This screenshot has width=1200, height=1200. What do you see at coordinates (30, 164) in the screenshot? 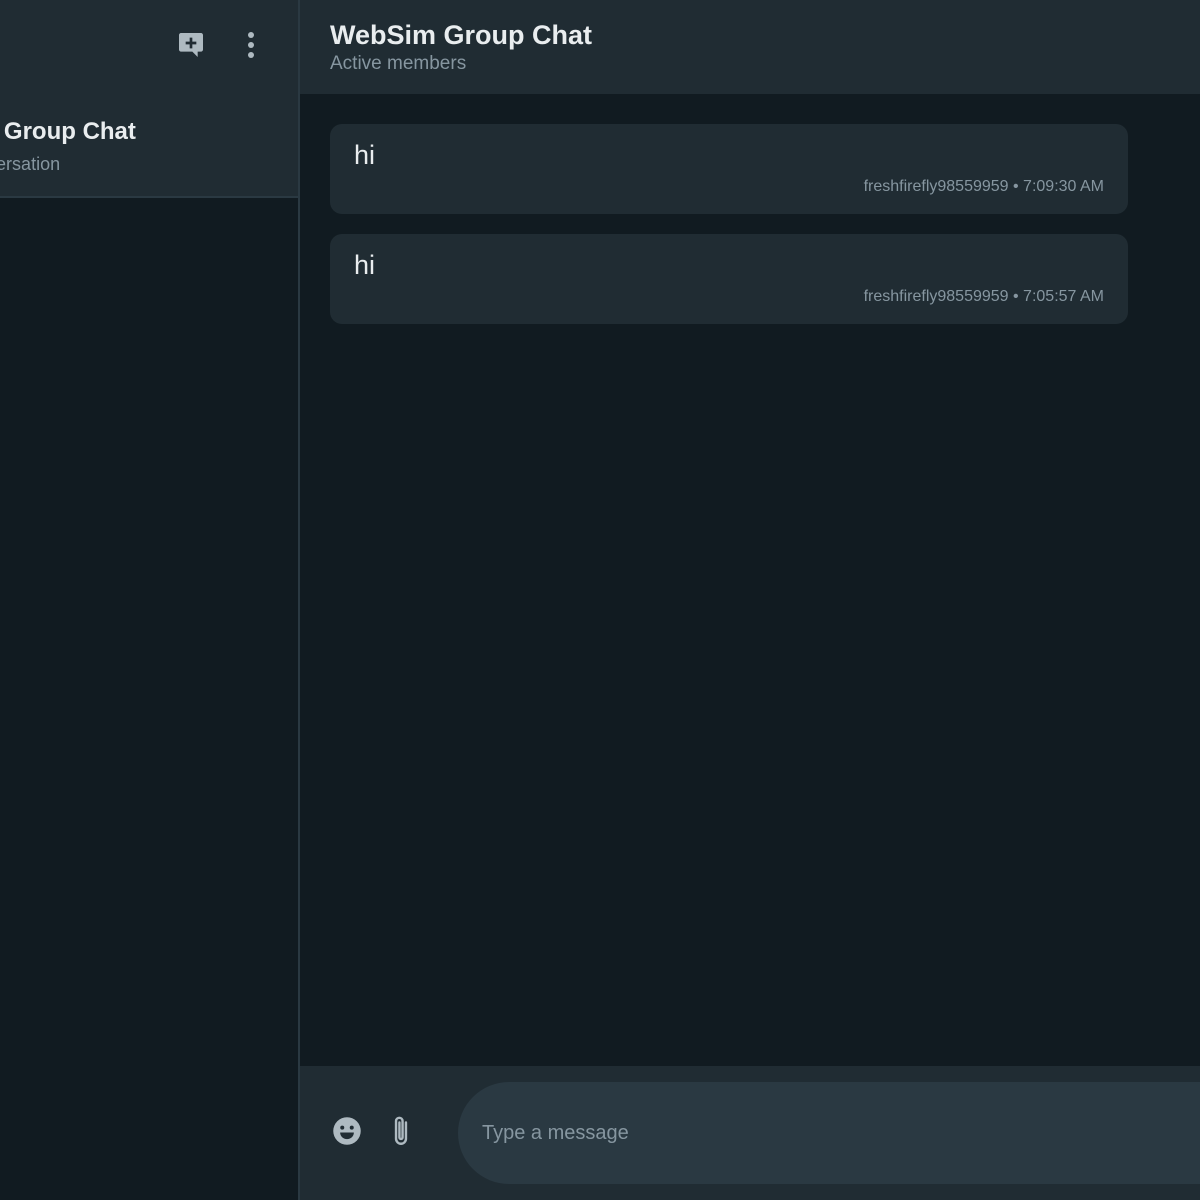
I see `conversation-subtitle: Group conversation` at bounding box center [30, 164].